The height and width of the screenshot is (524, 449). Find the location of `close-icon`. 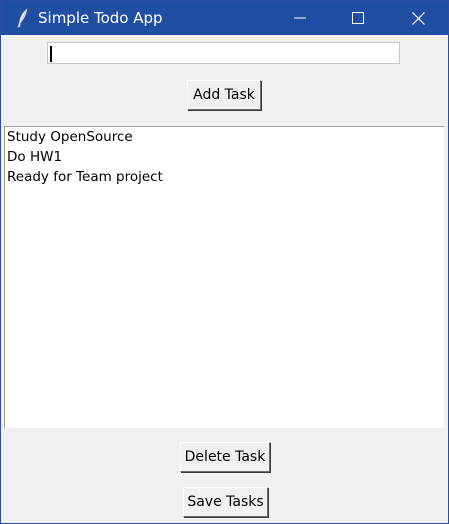

close-icon is located at coordinates (418, 18).